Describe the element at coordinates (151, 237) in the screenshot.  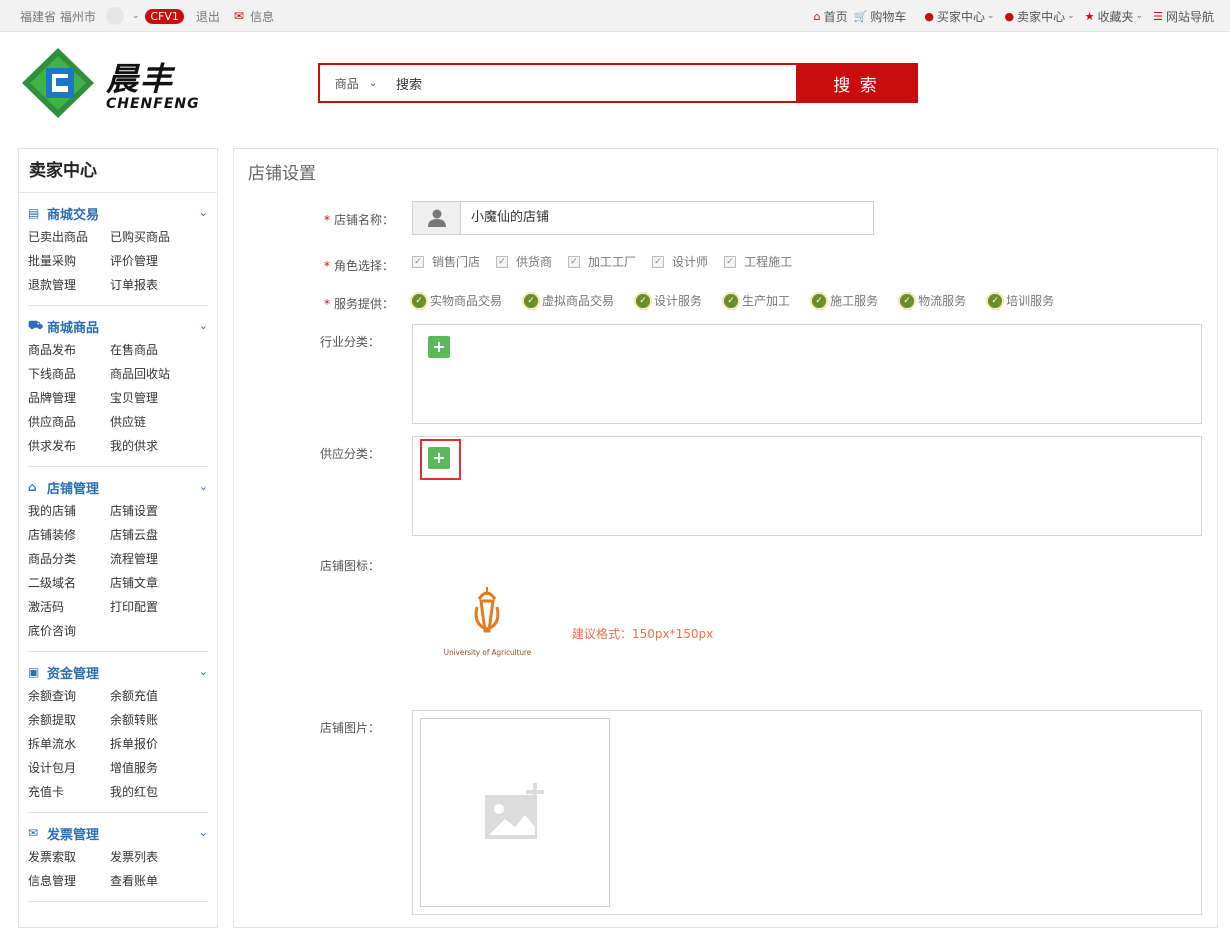
I see `sidebar-link: 已购买商品` at that location.